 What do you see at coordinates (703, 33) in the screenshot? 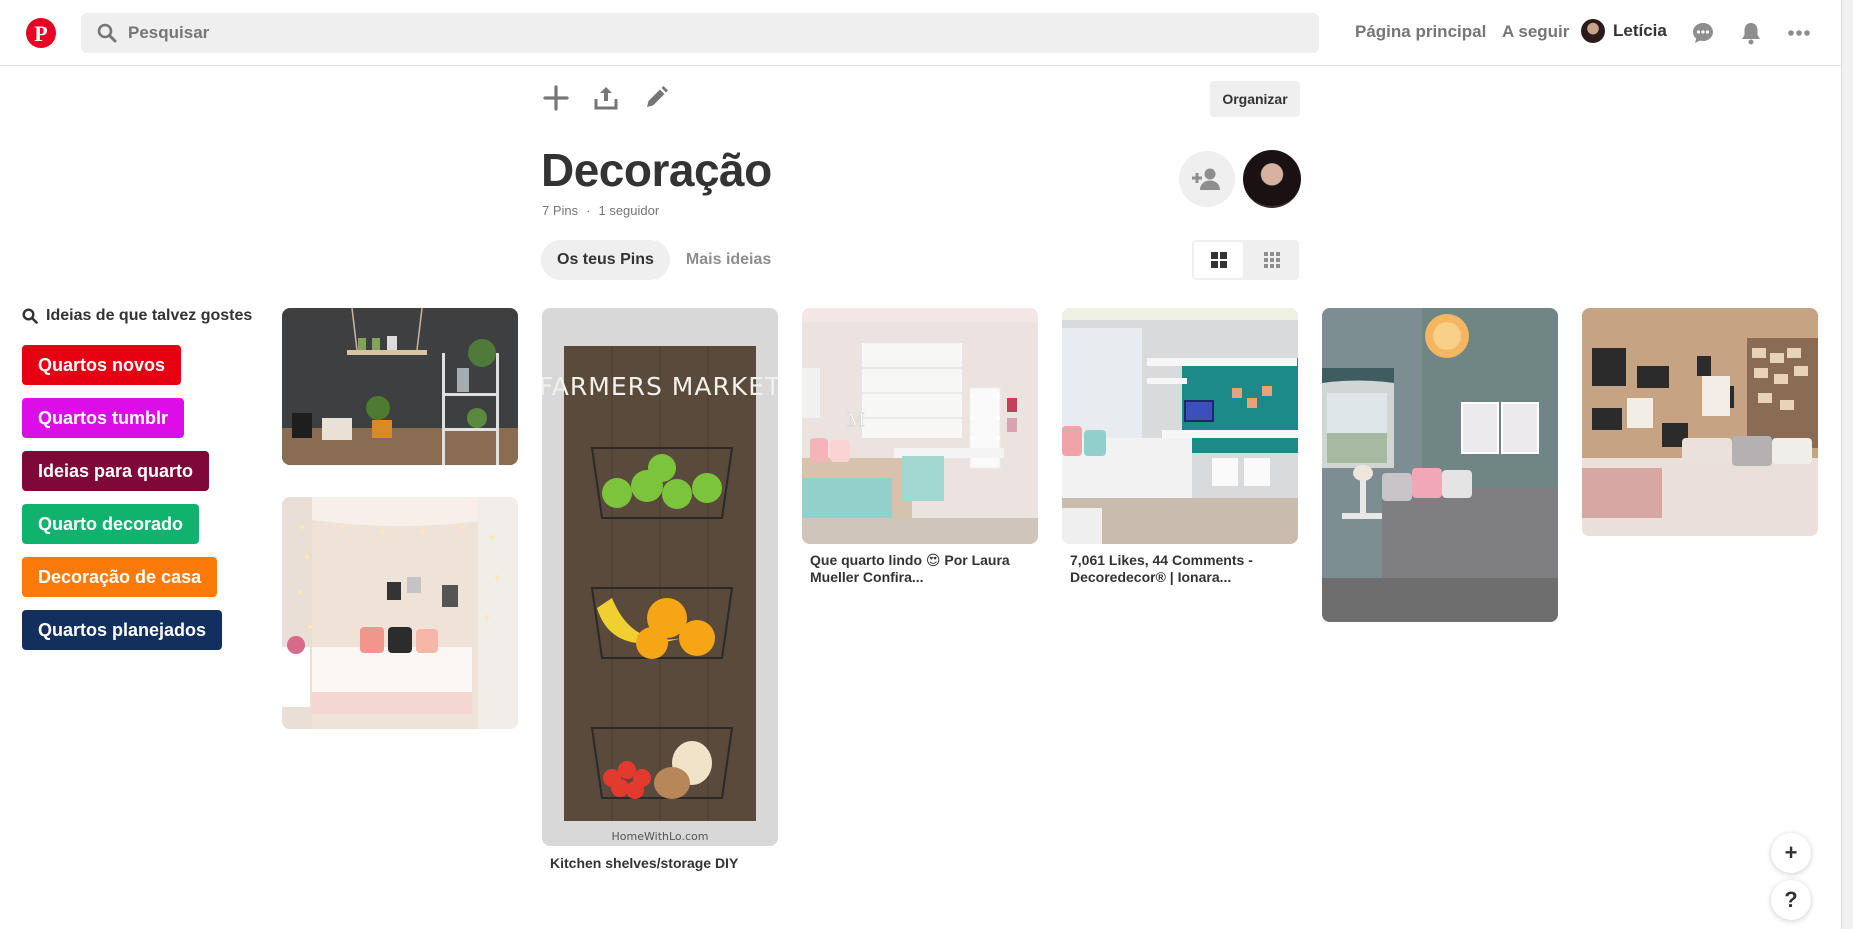
I see `search-input` at bounding box center [703, 33].